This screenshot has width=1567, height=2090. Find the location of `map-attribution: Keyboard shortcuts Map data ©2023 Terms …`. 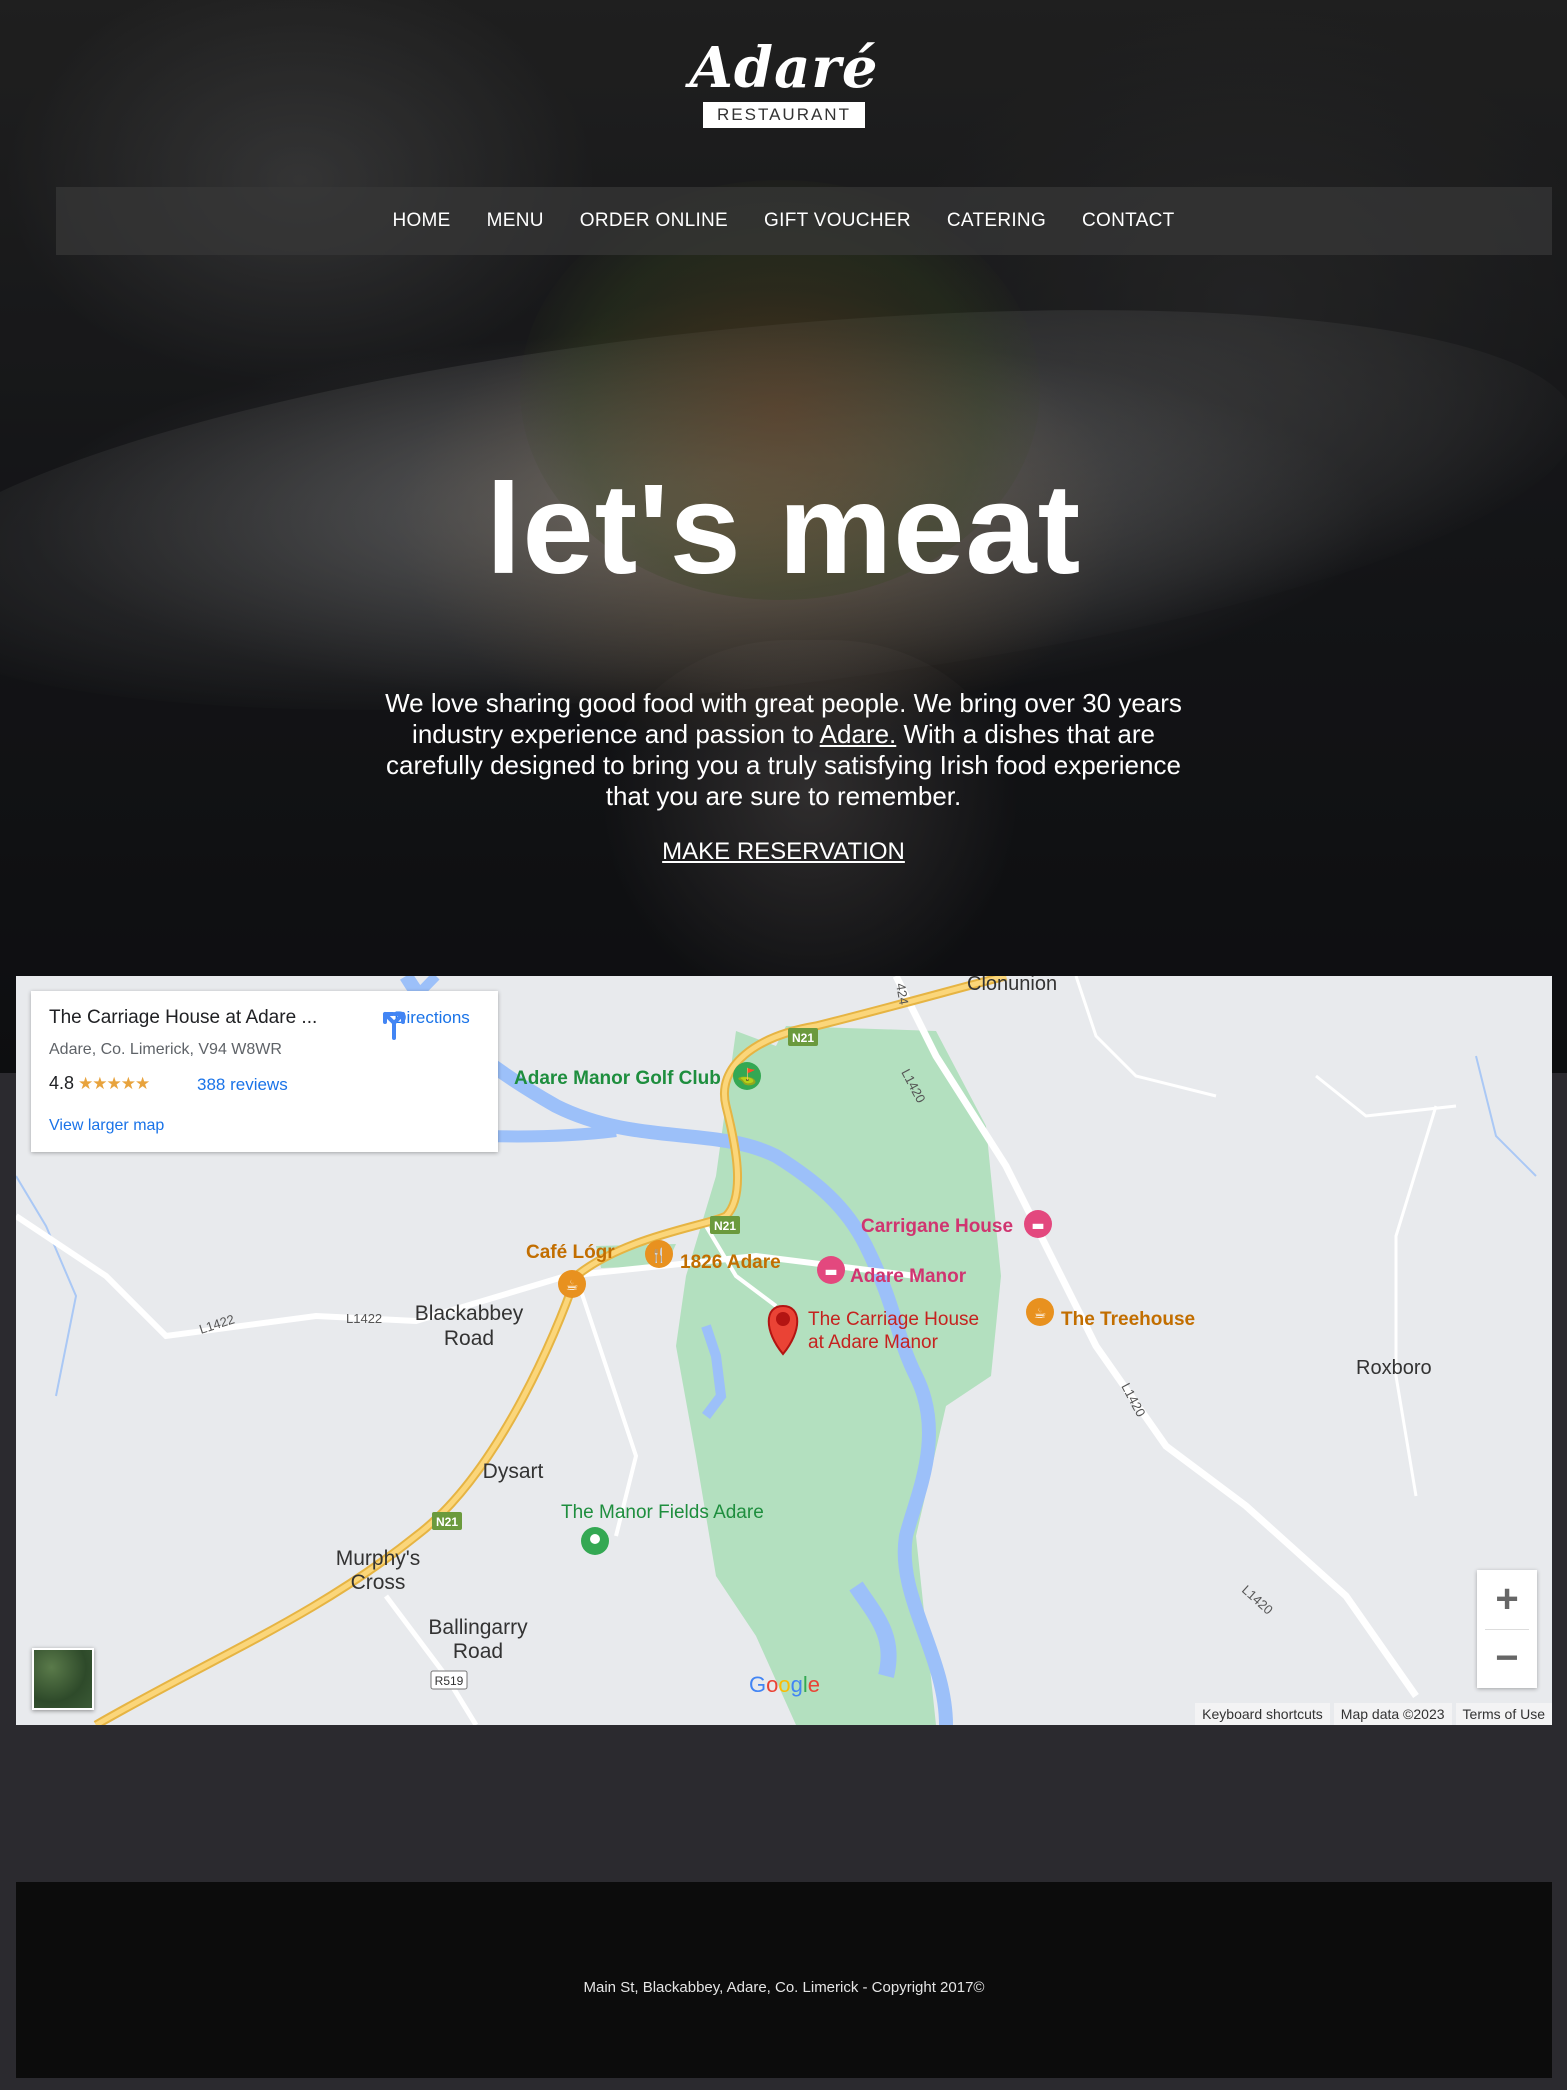

map-attribution: Keyboard shortcuts Map data ©2023 Terms … is located at coordinates (1371, 1714).